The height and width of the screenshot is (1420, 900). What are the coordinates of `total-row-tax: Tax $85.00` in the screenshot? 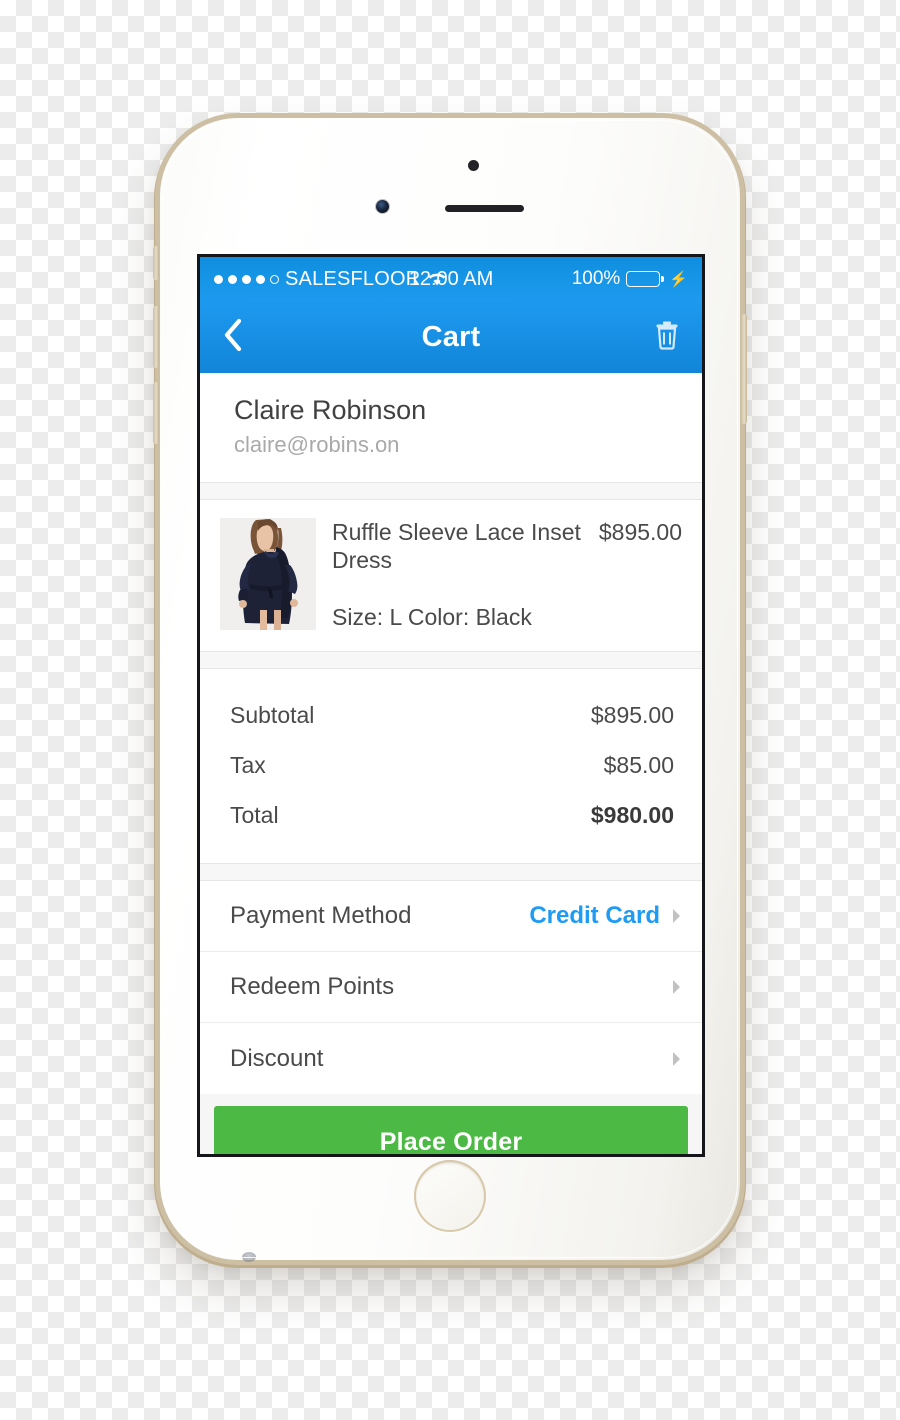 It's located at (452, 766).